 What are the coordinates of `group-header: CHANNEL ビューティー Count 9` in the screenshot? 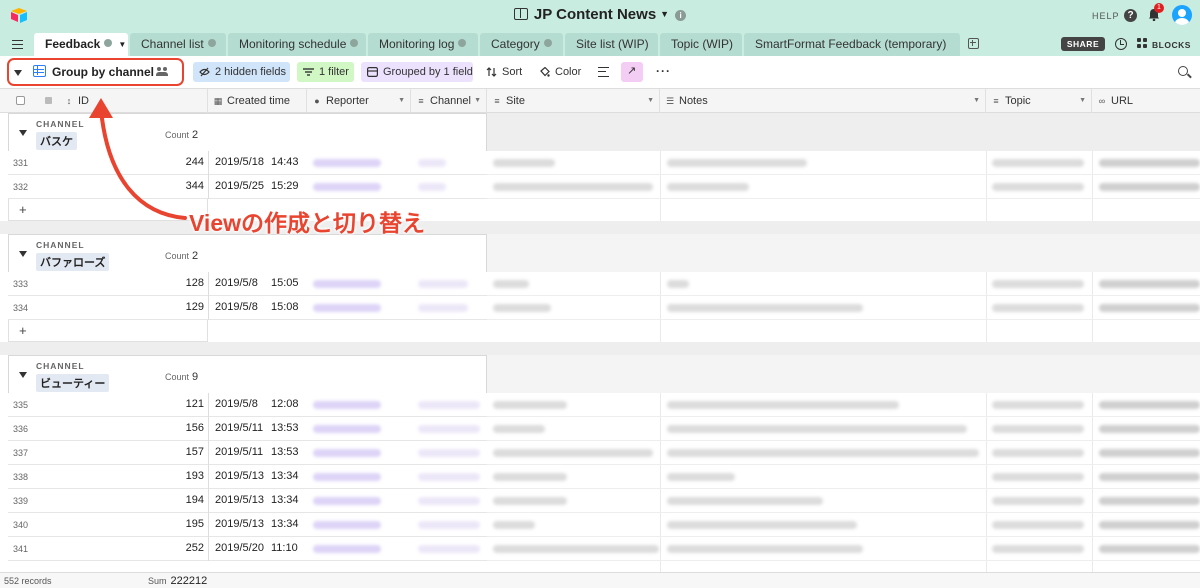 It's located at (247, 374).